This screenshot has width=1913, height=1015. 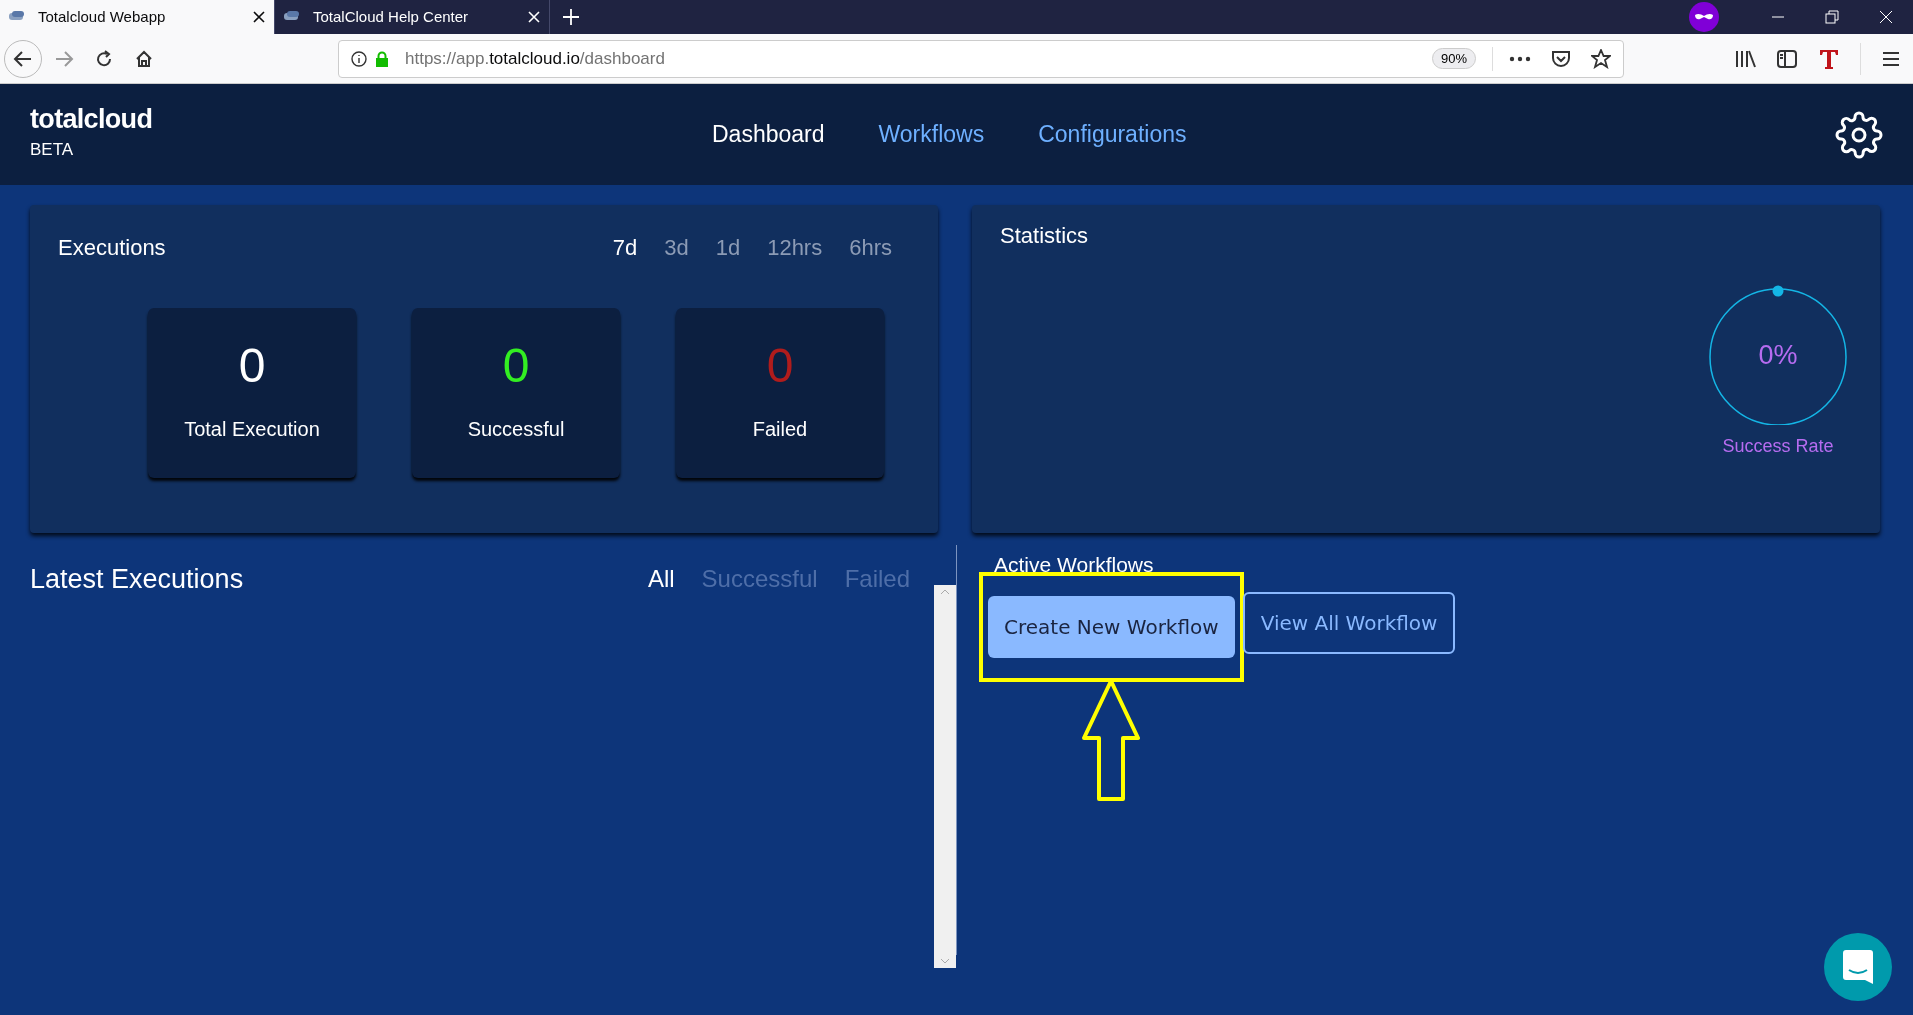 What do you see at coordinates (661, 579) in the screenshot?
I see `filter-tab: All` at bounding box center [661, 579].